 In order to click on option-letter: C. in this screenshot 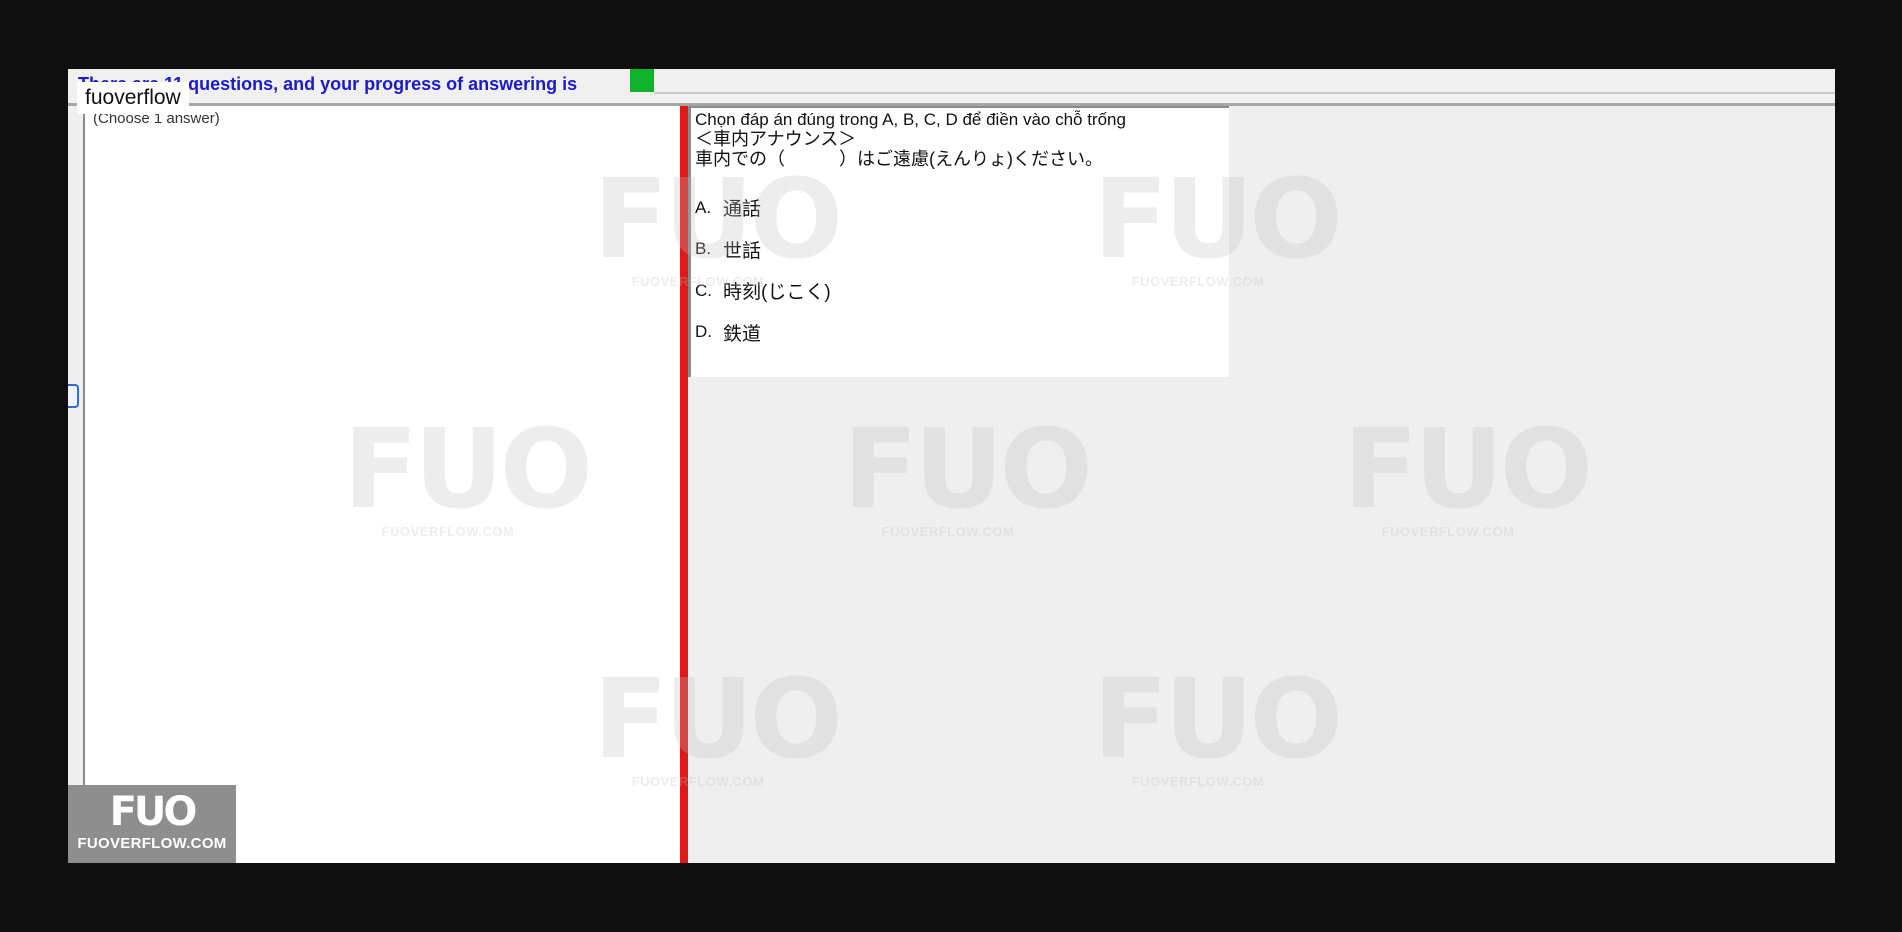, I will do `click(703, 290)`.